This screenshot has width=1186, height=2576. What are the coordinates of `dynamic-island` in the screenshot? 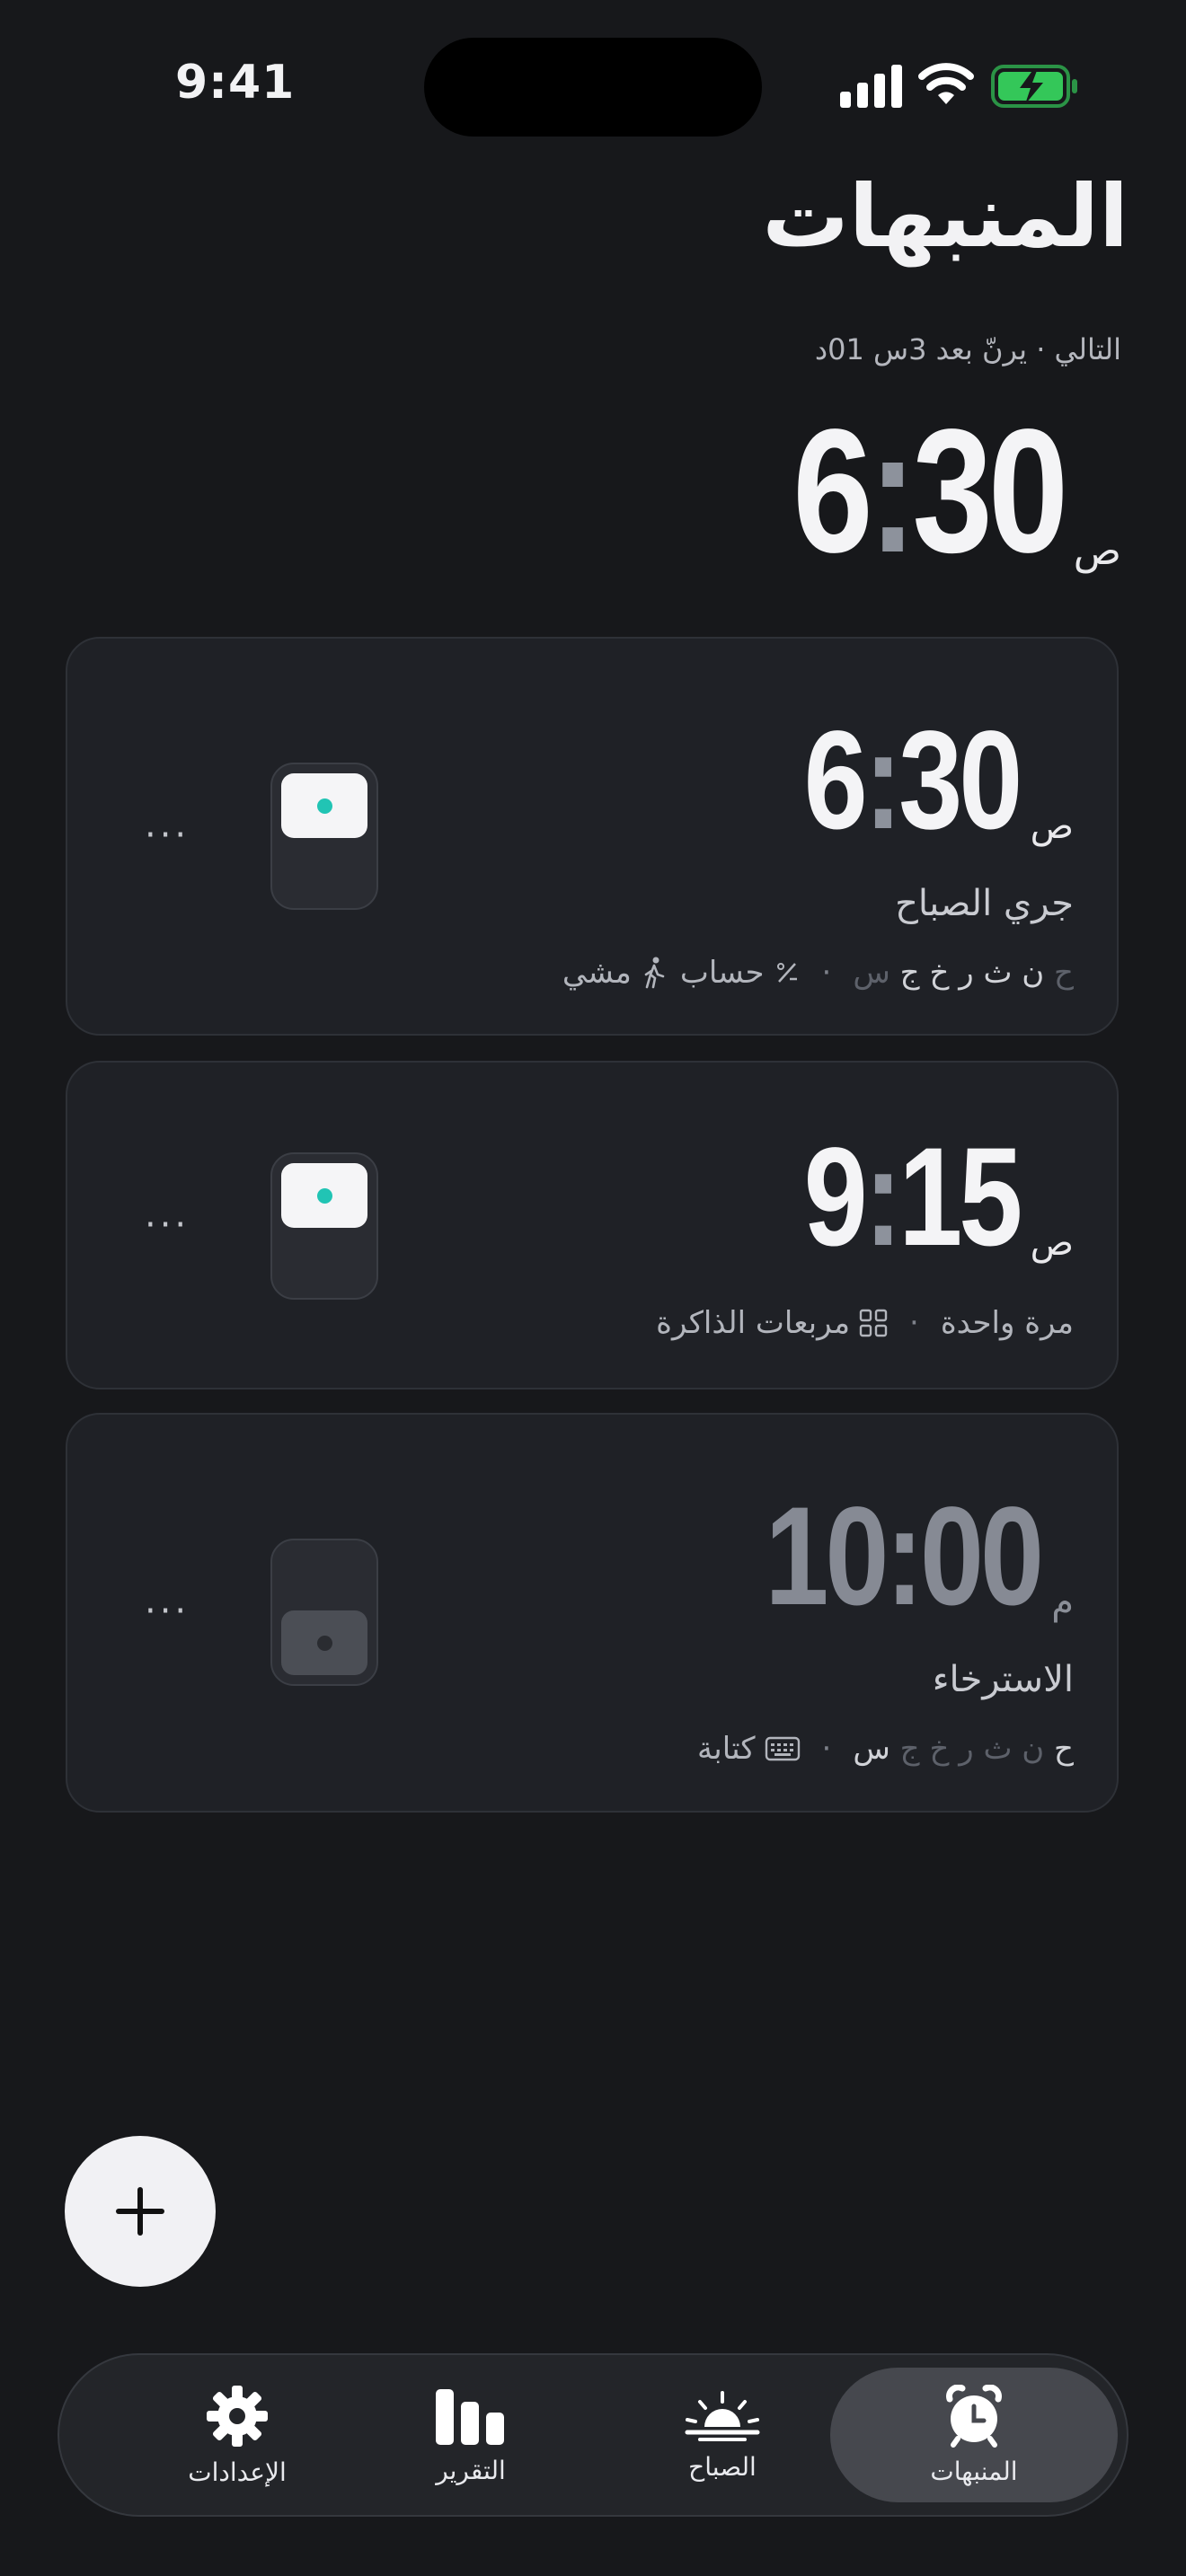 It's located at (593, 87).